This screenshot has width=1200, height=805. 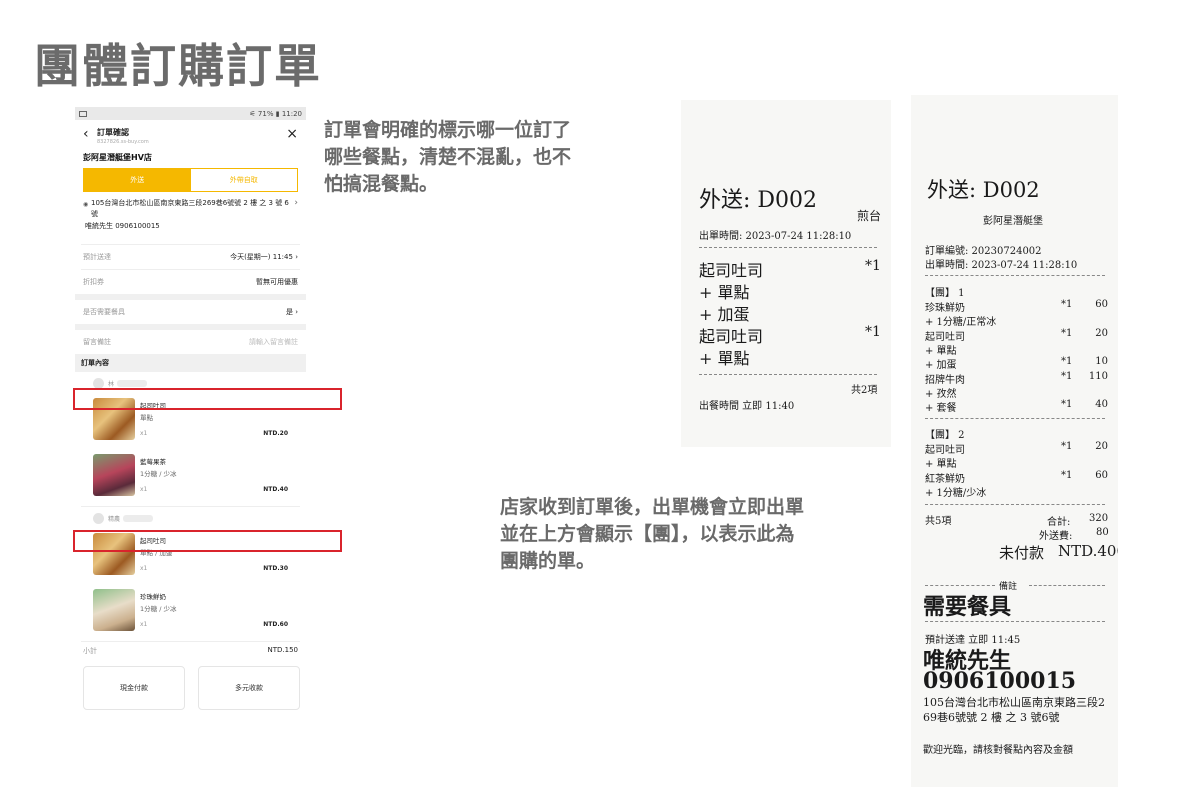 I want to click on coupon-row: 折扣券 暫無可用優惠, so click(x=190, y=282).